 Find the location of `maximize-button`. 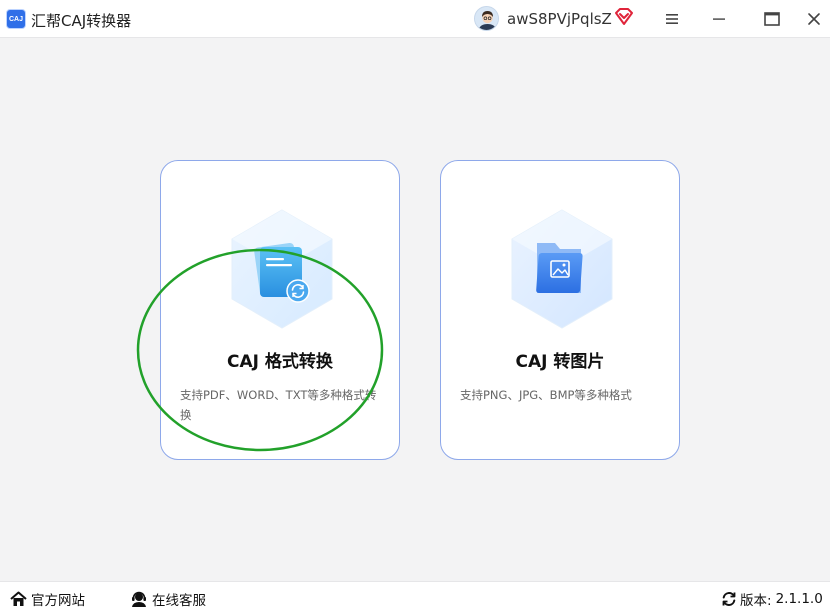

maximize-button is located at coordinates (772, 19).